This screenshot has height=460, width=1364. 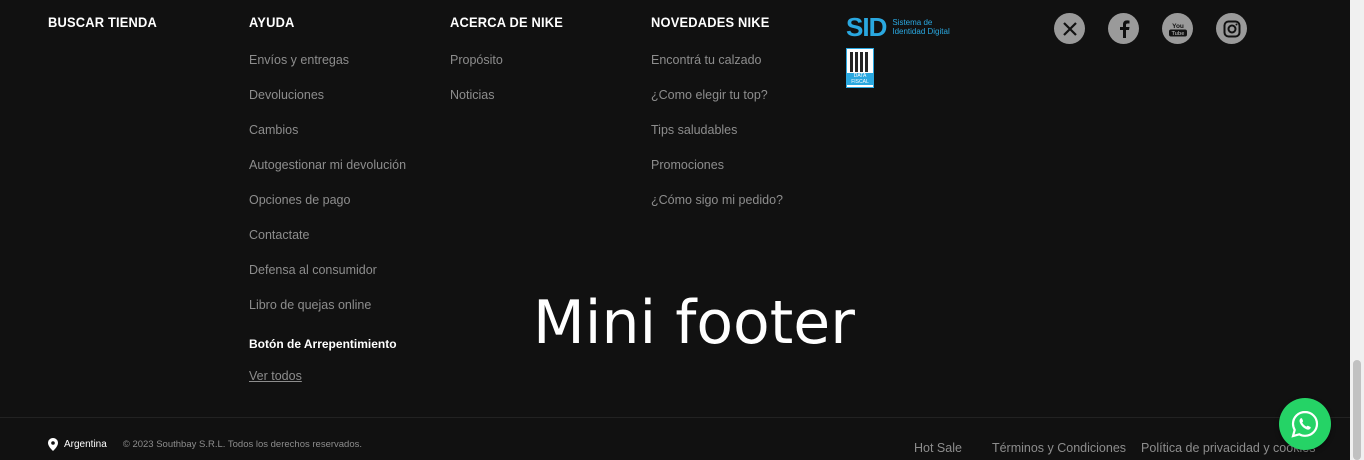 What do you see at coordinates (511, 104) in the screenshot?
I see `acerca-link-noticias: Noticias` at bounding box center [511, 104].